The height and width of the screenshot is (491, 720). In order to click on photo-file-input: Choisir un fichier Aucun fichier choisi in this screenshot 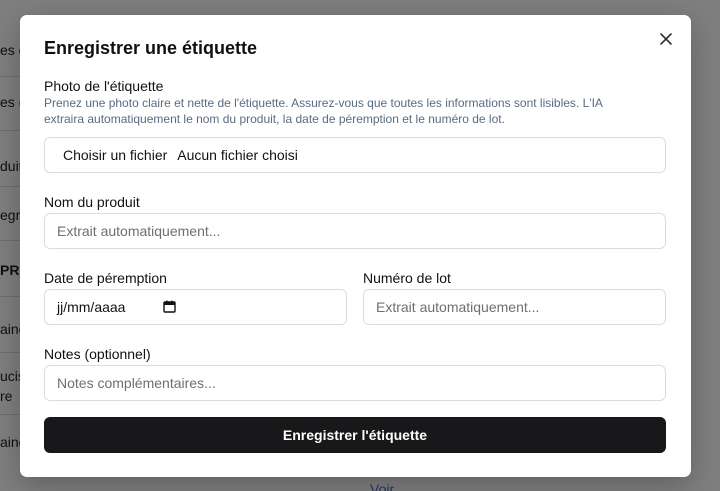, I will do `click(355, 155)`.